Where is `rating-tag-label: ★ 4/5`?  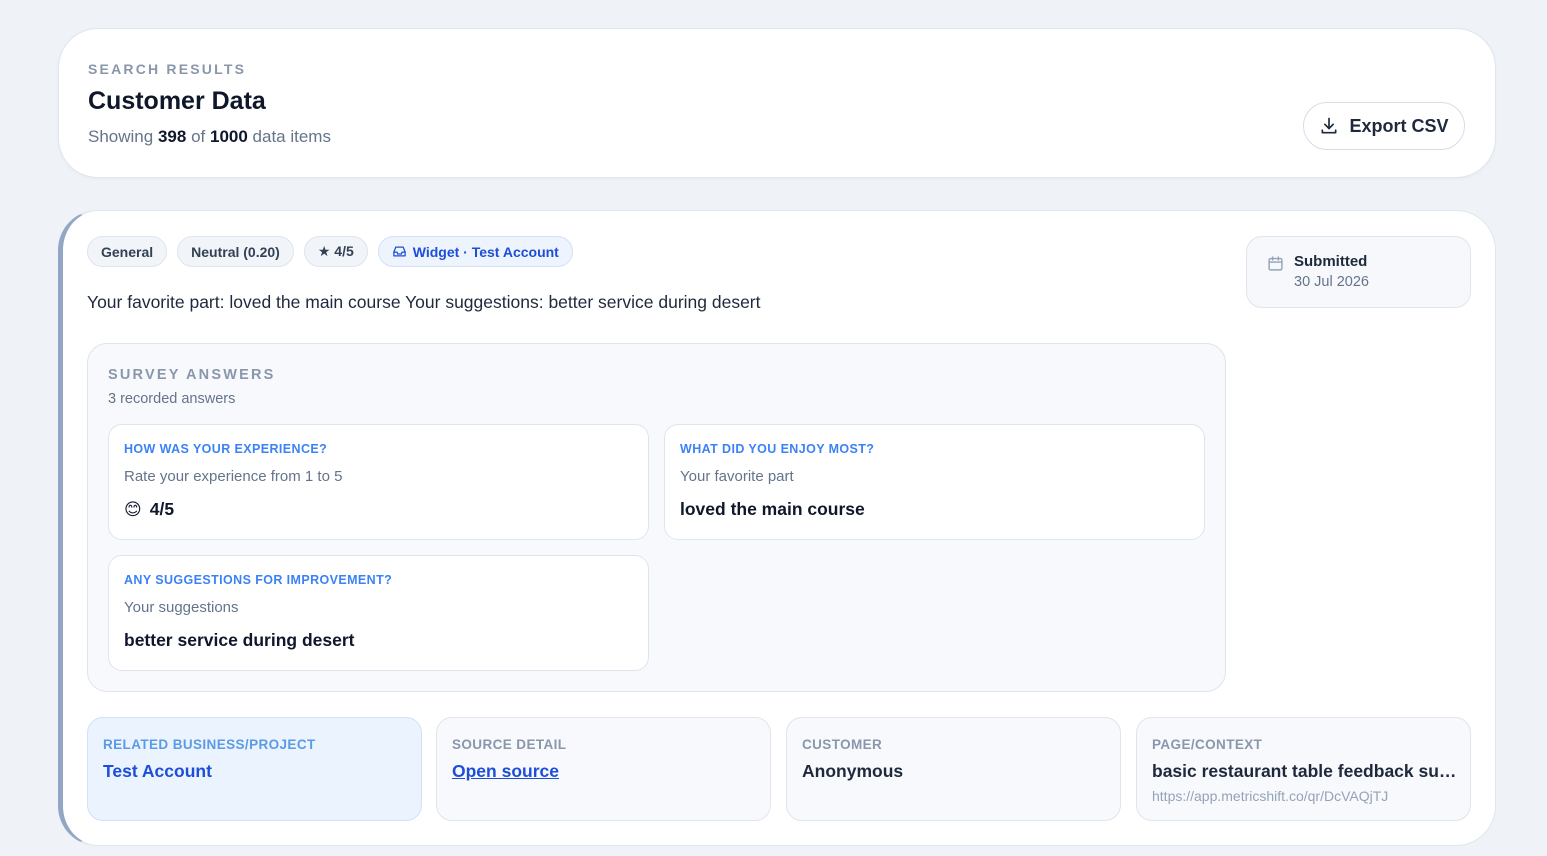 rating-tag-label: ★ 4/5 is located at coordinates (335, 251).